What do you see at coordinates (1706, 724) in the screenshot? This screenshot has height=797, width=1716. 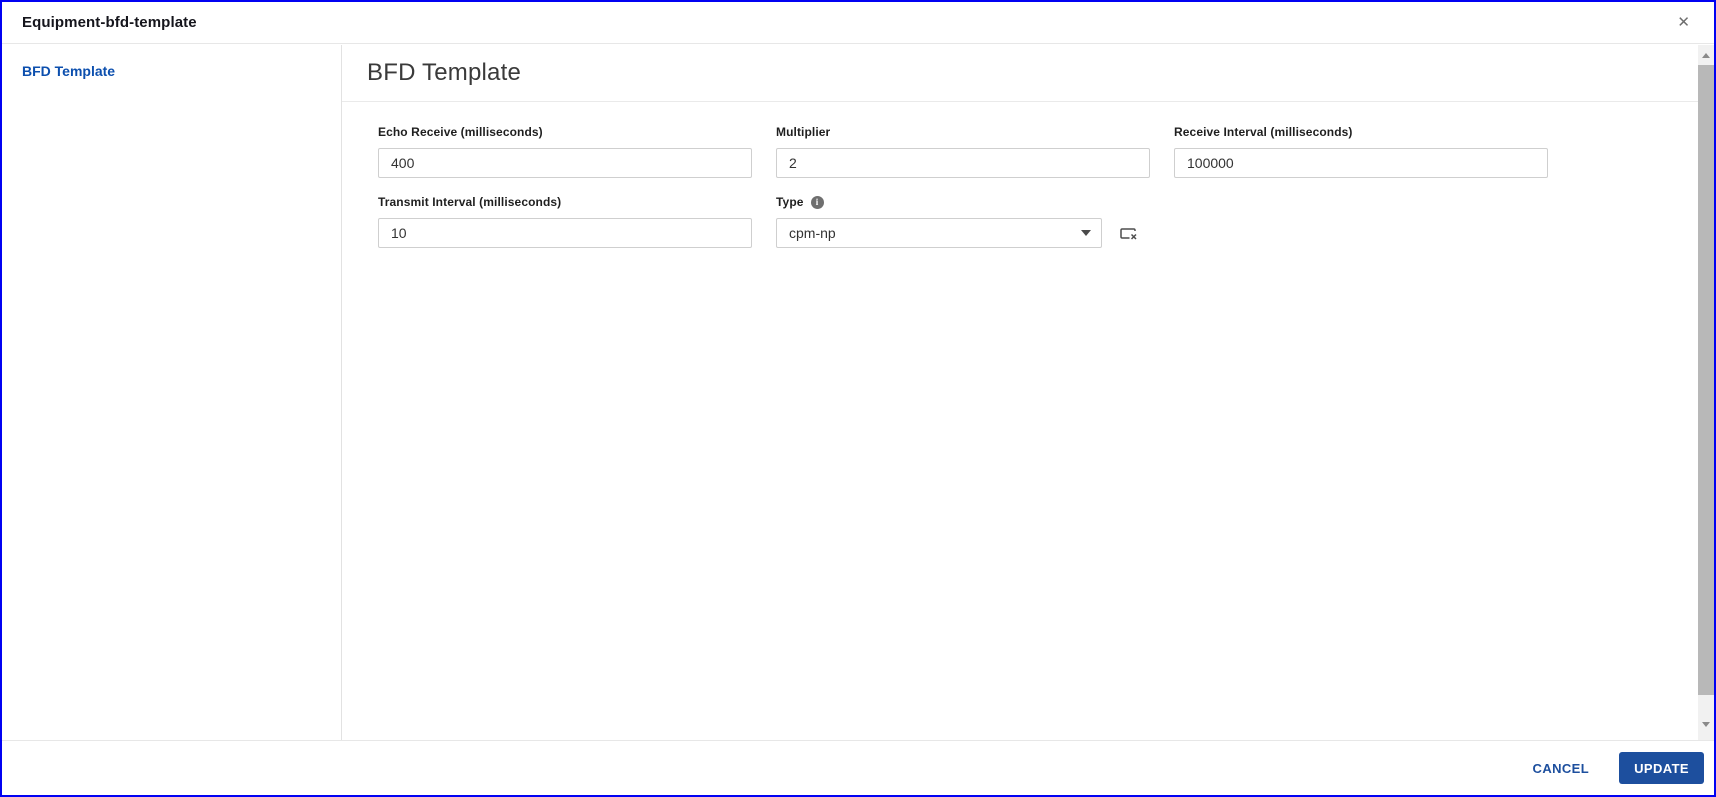 I see `scroll-down-icon` at bounding box center [1706, 724].